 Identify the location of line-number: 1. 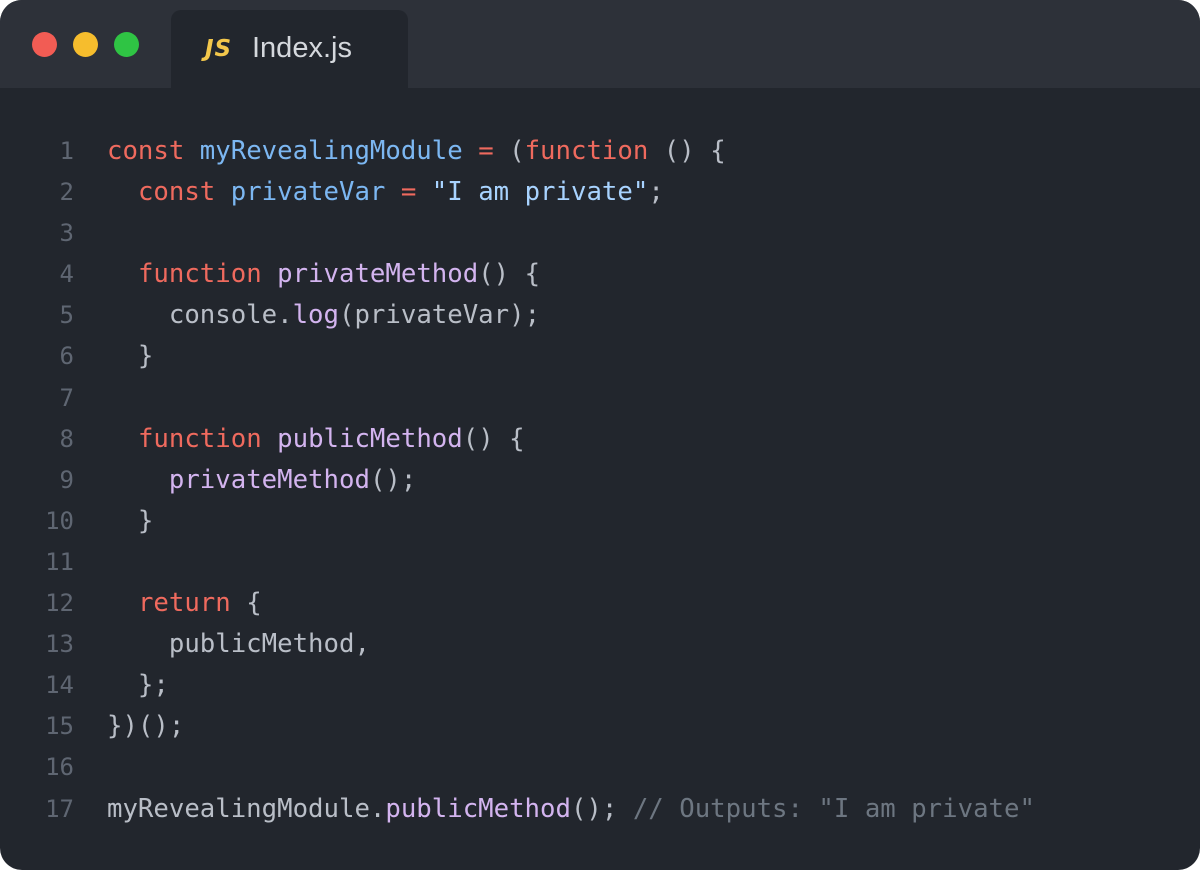
(66, 151).